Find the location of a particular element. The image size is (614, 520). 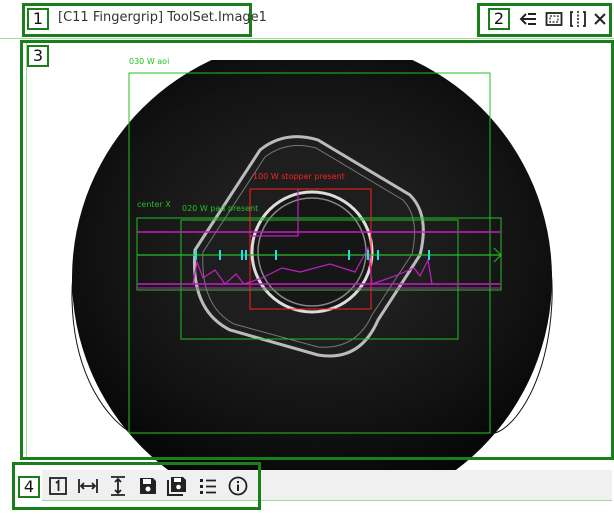

save-icon is located at coordinates (148, 486).